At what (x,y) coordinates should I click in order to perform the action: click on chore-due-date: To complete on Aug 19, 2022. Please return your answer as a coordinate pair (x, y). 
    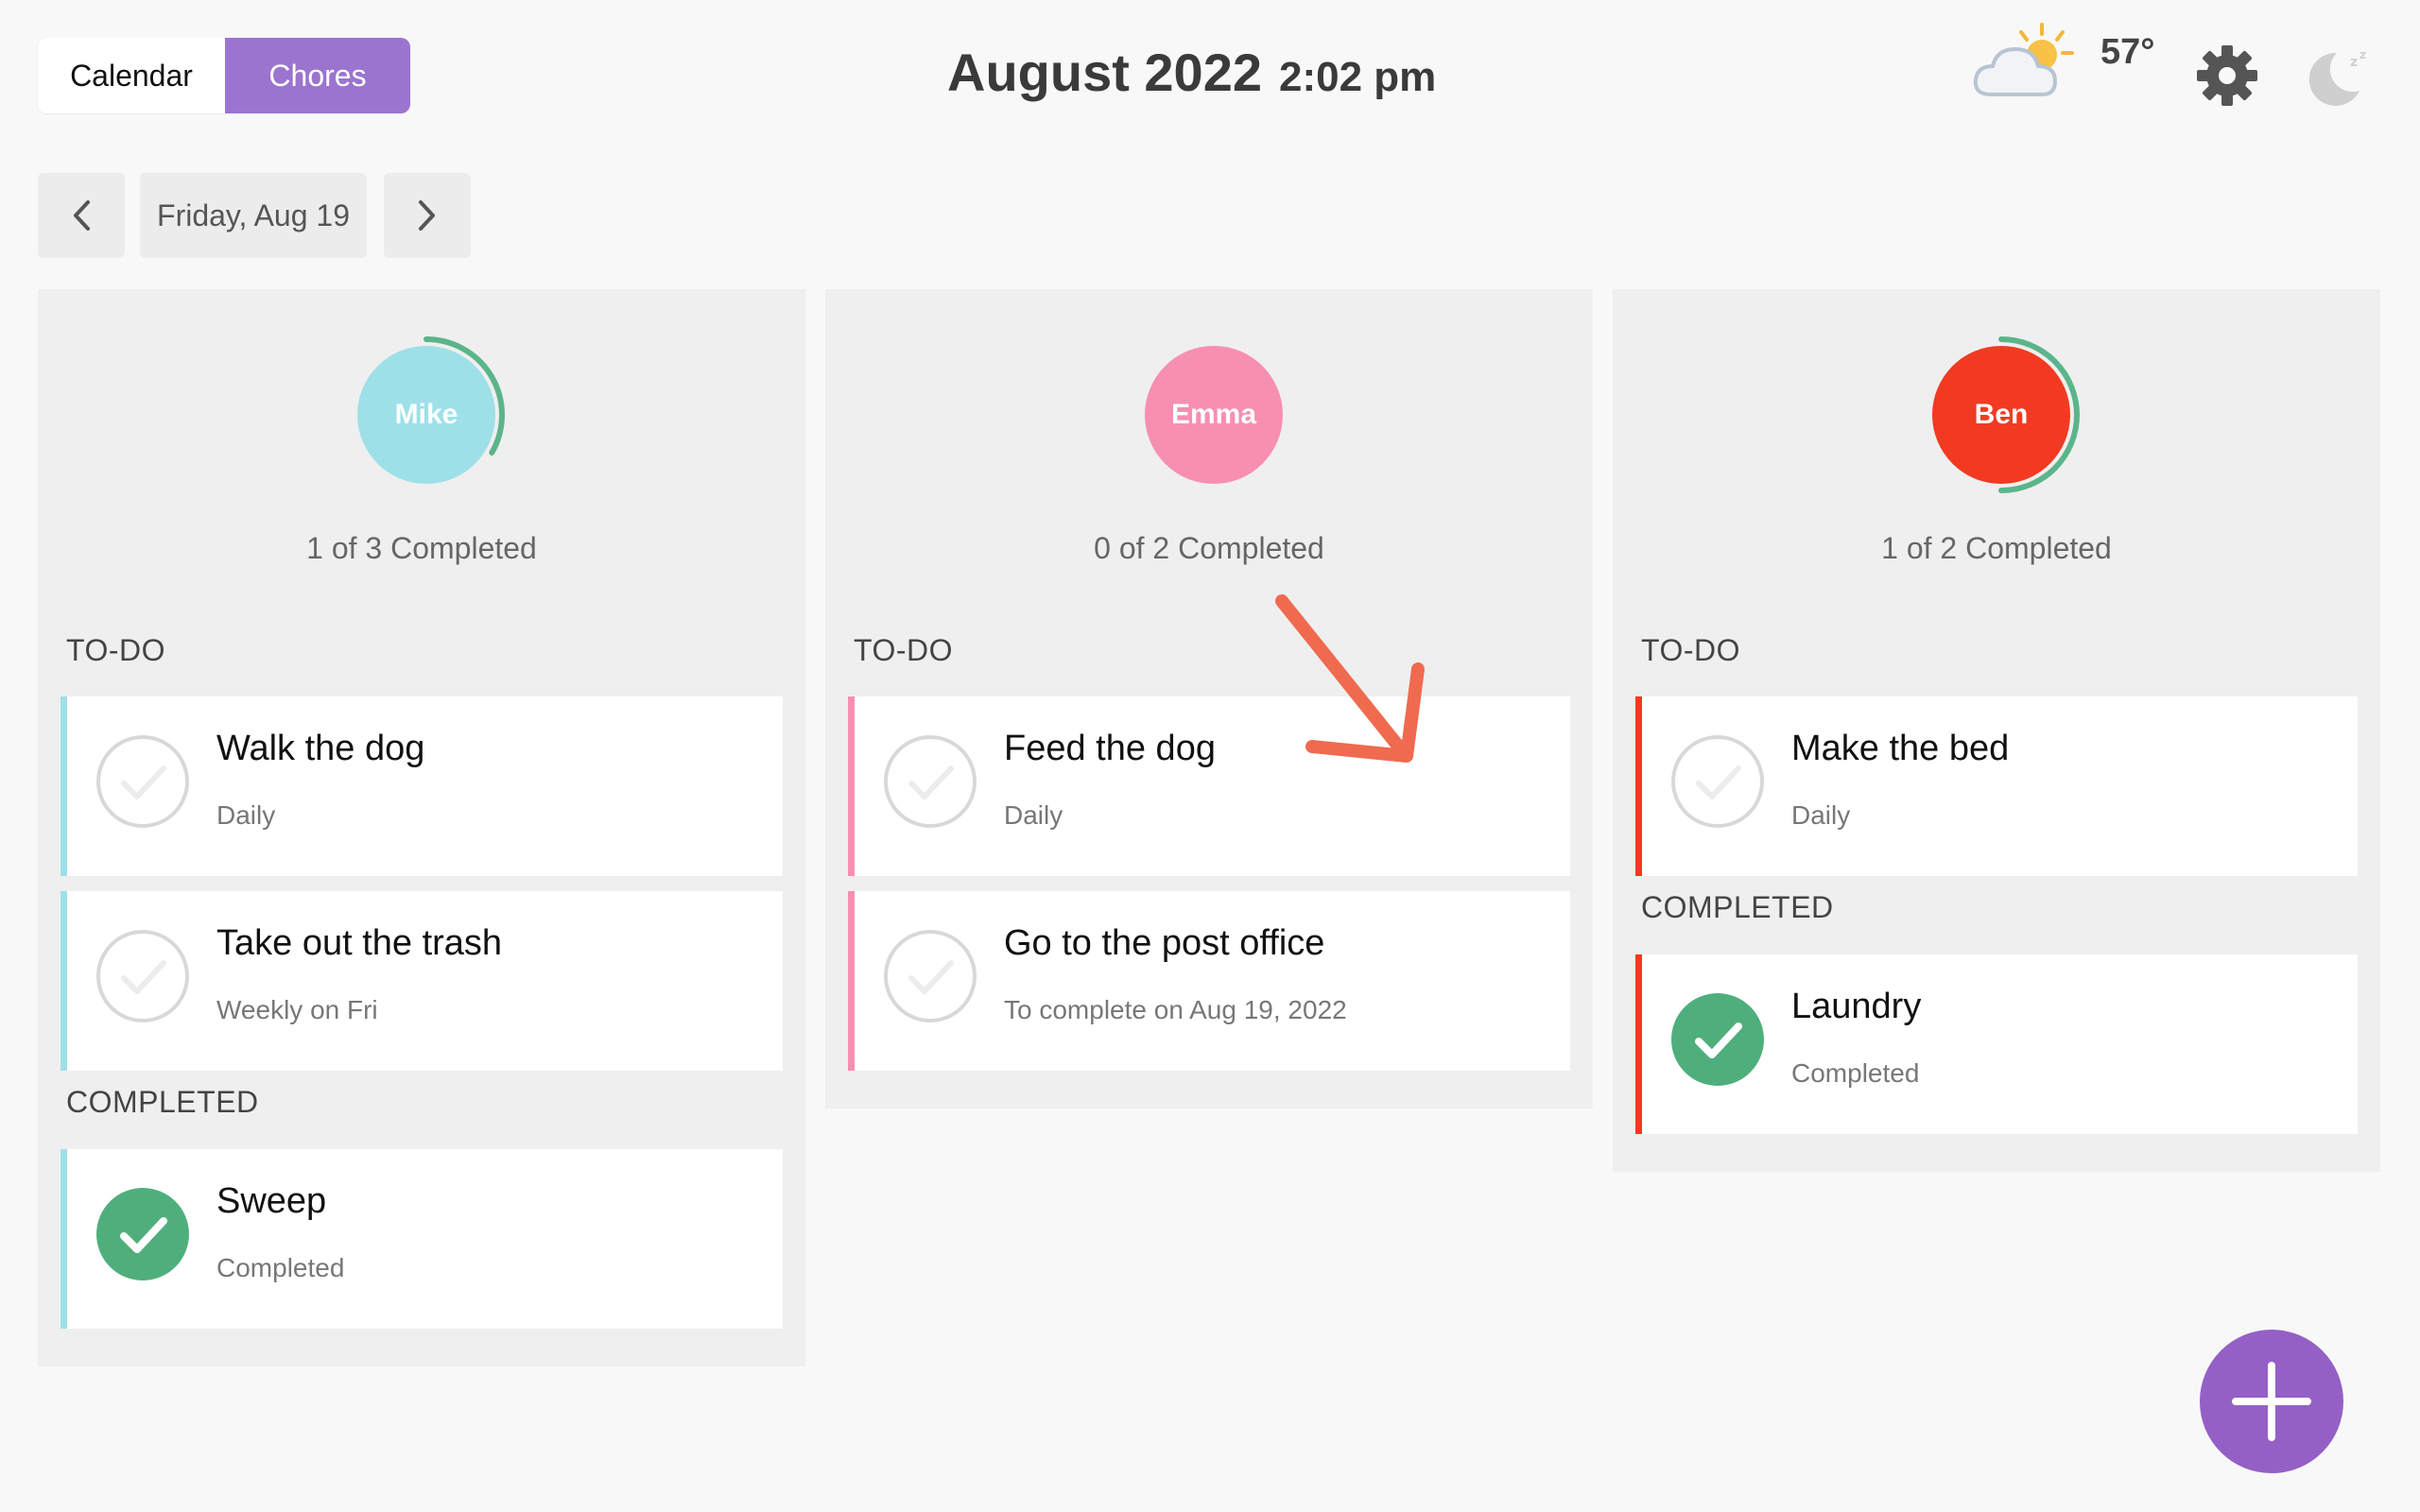
    Looking at the image, I should click on (1175, 1009).